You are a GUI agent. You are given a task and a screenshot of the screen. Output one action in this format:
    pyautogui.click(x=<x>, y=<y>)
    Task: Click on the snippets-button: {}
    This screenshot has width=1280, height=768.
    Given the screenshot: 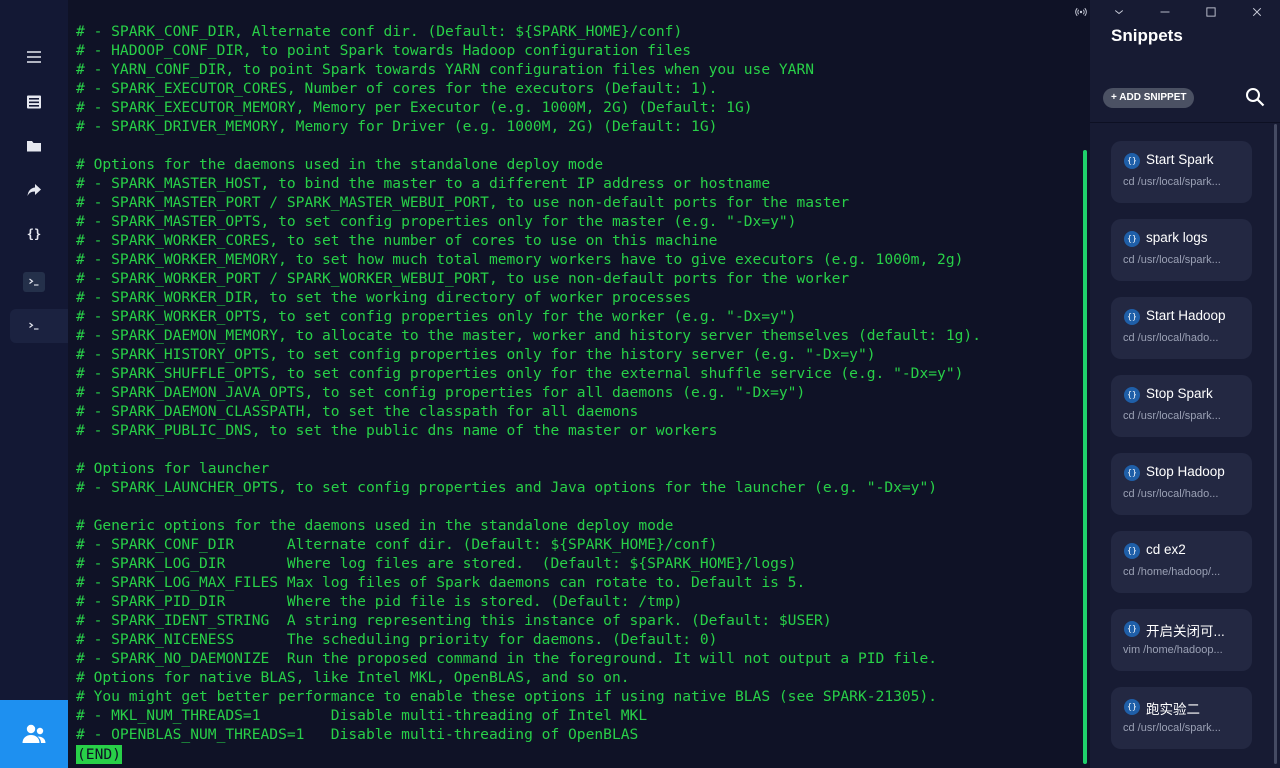 What is the action you would take?
    pyautogui.click(x=34, y=234)
    